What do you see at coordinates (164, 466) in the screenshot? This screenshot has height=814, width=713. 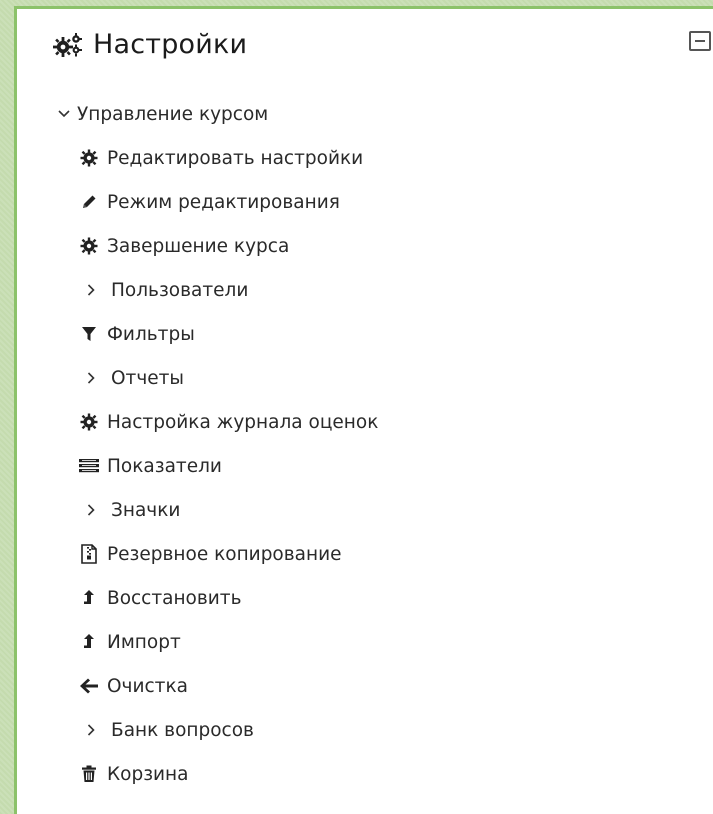 I see `menu-item-label: Показатели` at bounding box center [164, 466].